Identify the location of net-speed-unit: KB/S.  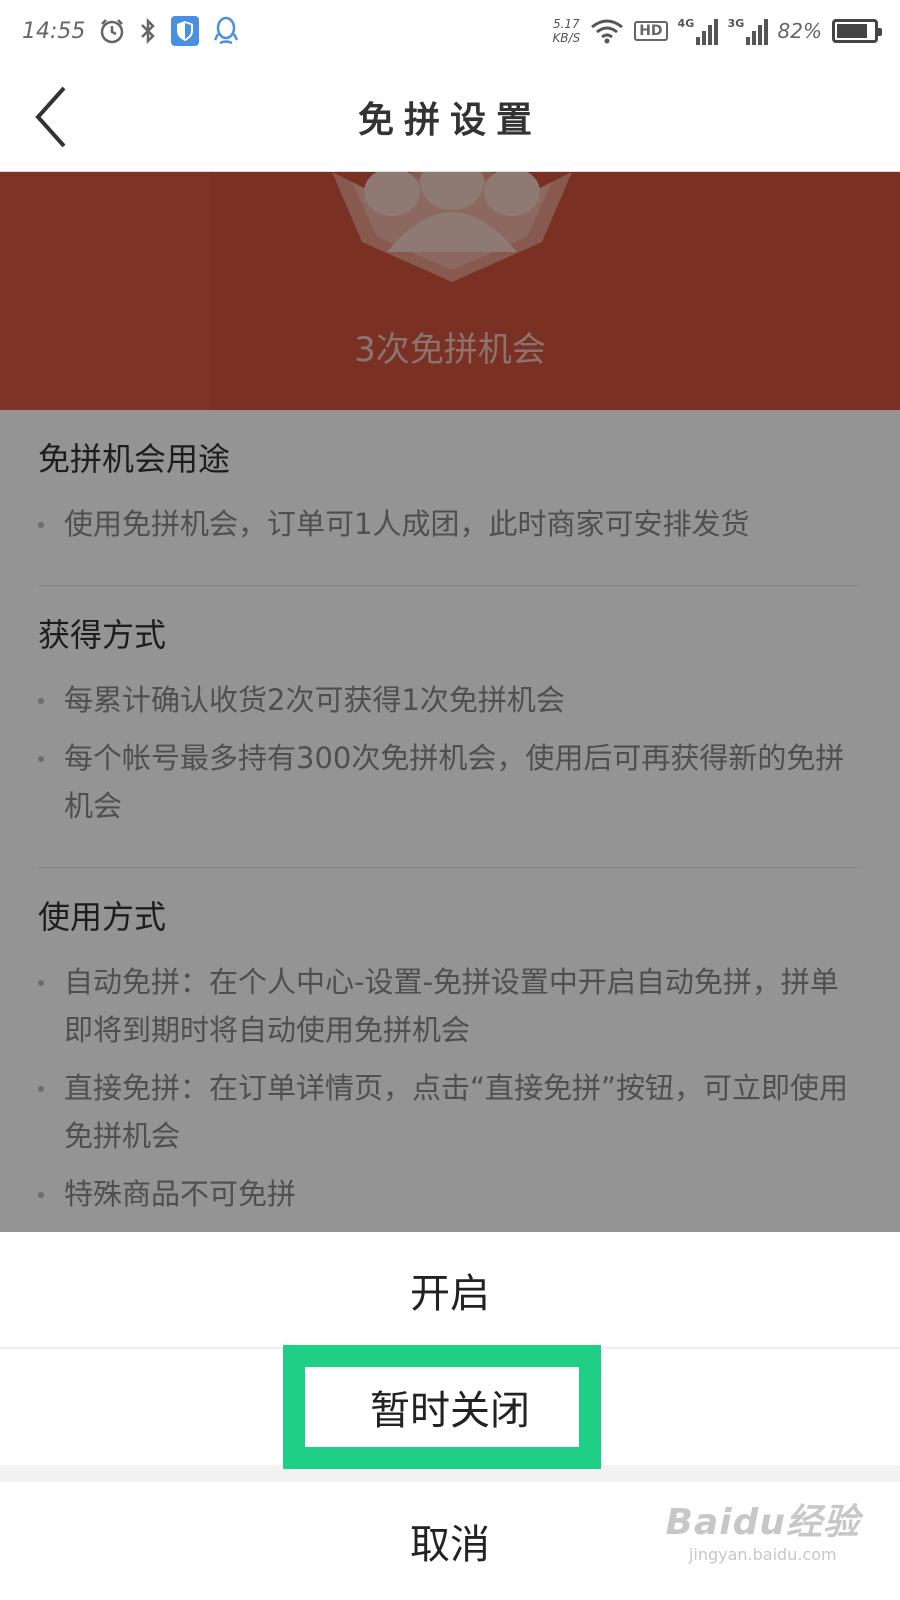
(566, 38).